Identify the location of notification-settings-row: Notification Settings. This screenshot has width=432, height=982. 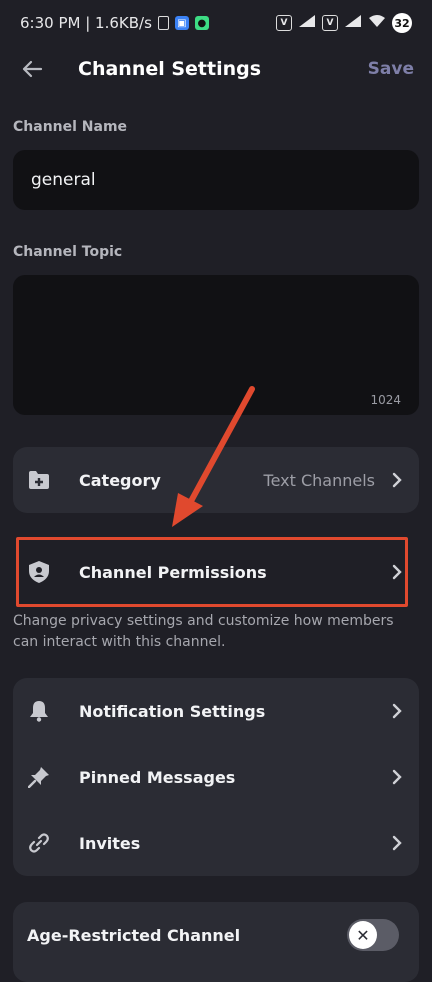
(216, 711).